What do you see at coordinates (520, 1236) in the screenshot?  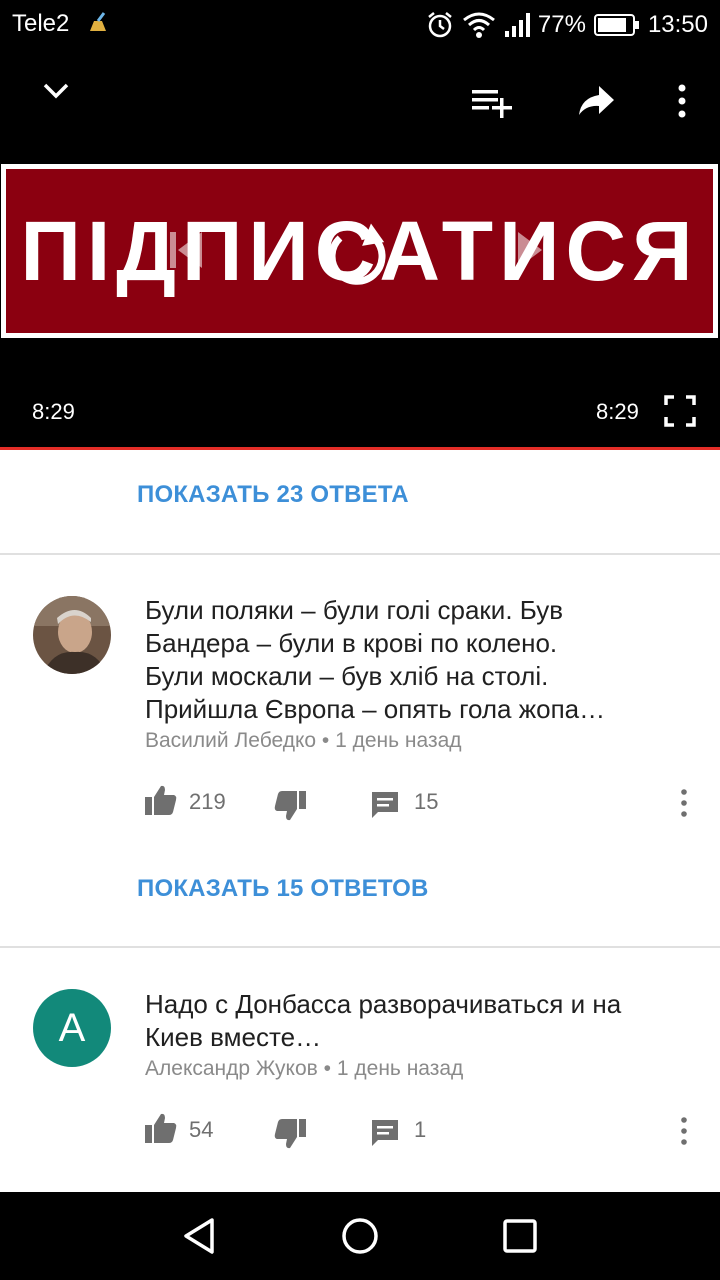 I see `recents-icon` at bounding box center [520, 1236].